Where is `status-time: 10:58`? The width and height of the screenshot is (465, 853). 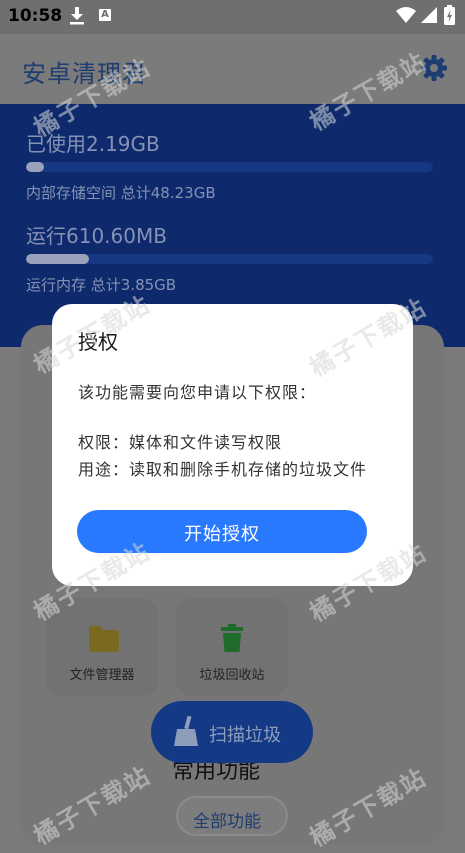 status-time: 10:58 is located at coordinates (35, 16).